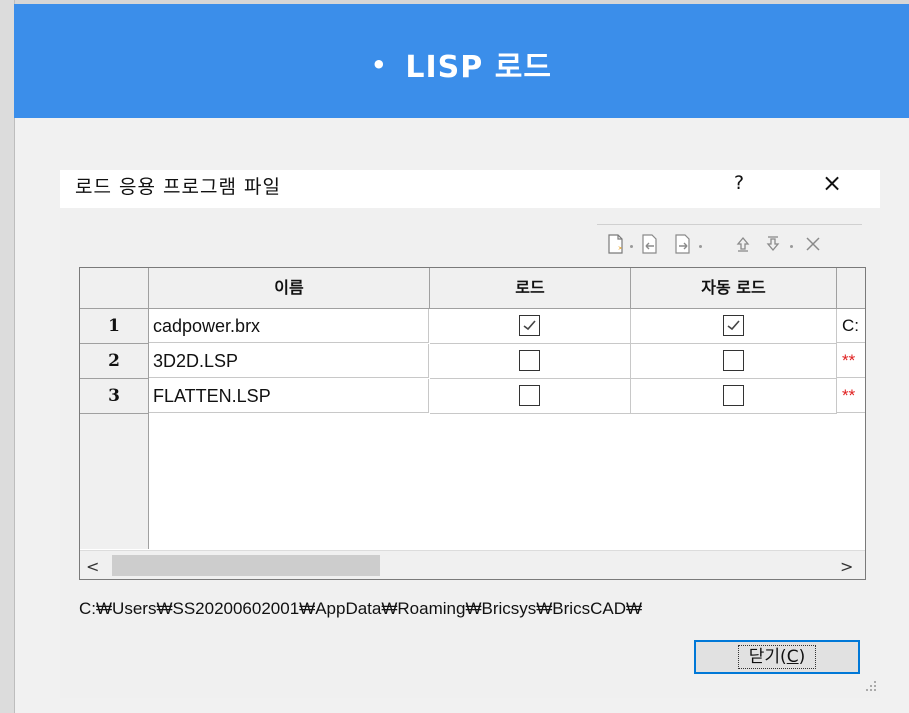 The image size is (909, 713). What do you see at coordinates (114, 396) in the screenshot?
I see `row-number: 3` at bounding box center [114, 396].